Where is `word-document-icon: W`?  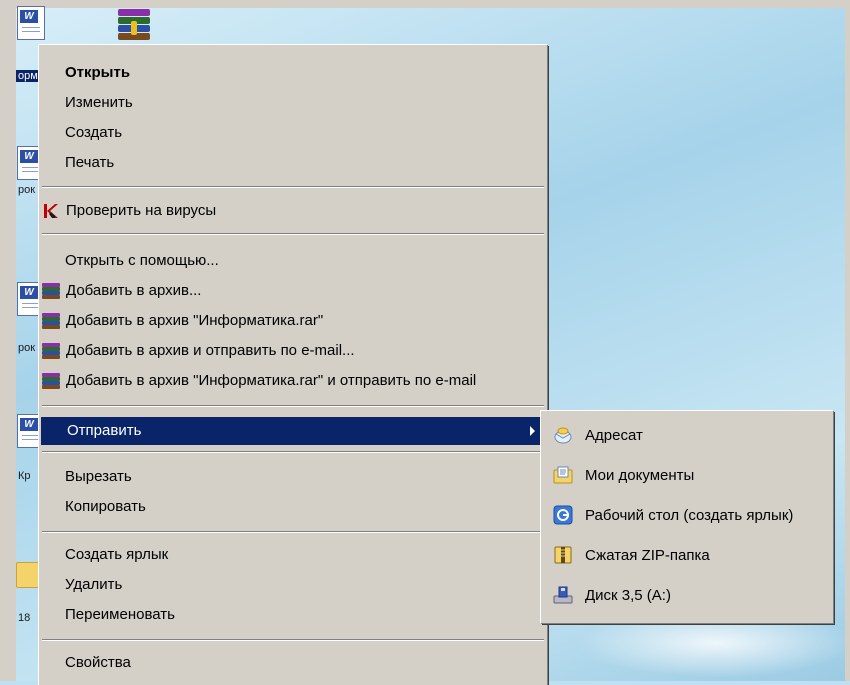 word-document-icon: W is located at coordinates (31, 23).